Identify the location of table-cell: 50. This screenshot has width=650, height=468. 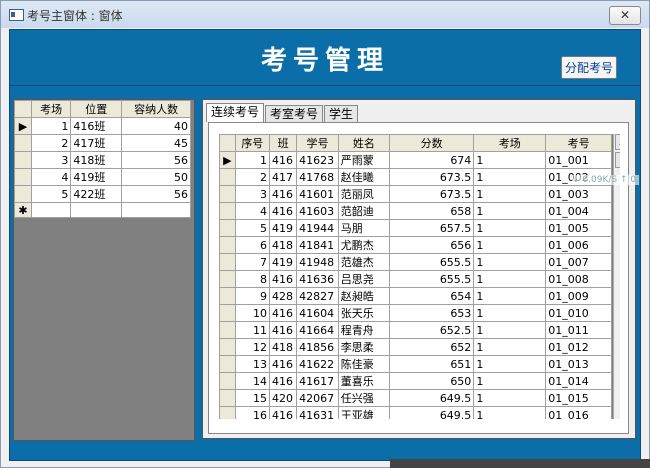
(156, 177).